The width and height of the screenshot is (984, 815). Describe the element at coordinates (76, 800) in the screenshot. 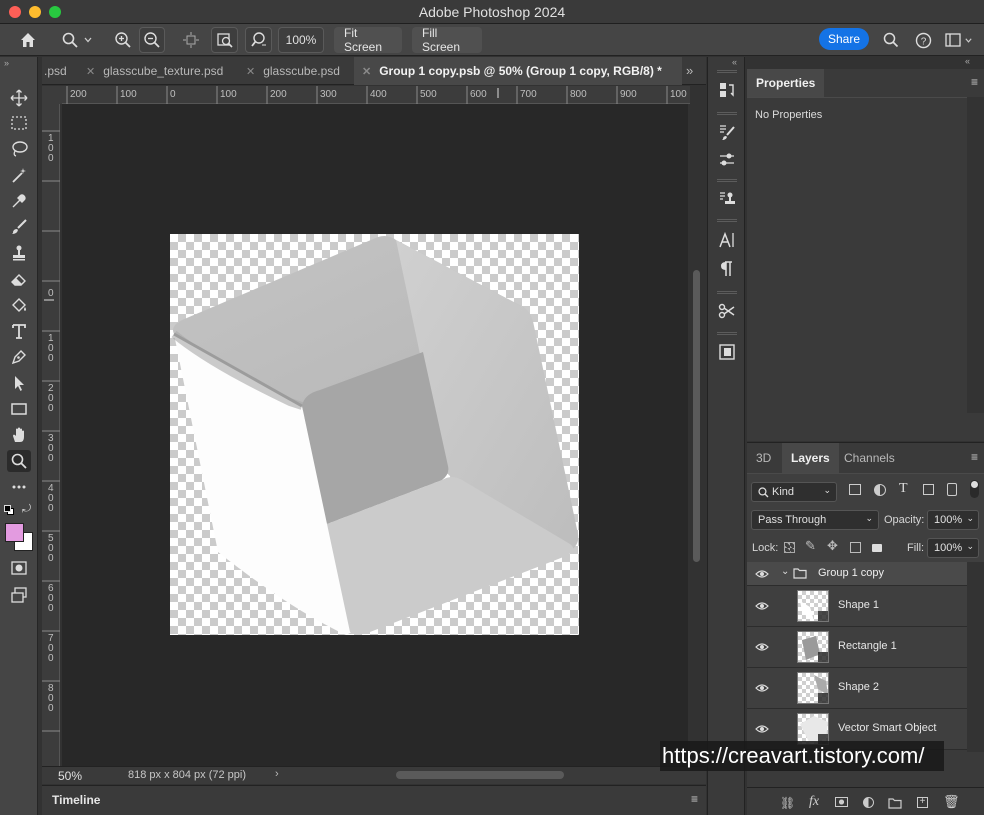

I see `timeline-title: Timeline` at that location.